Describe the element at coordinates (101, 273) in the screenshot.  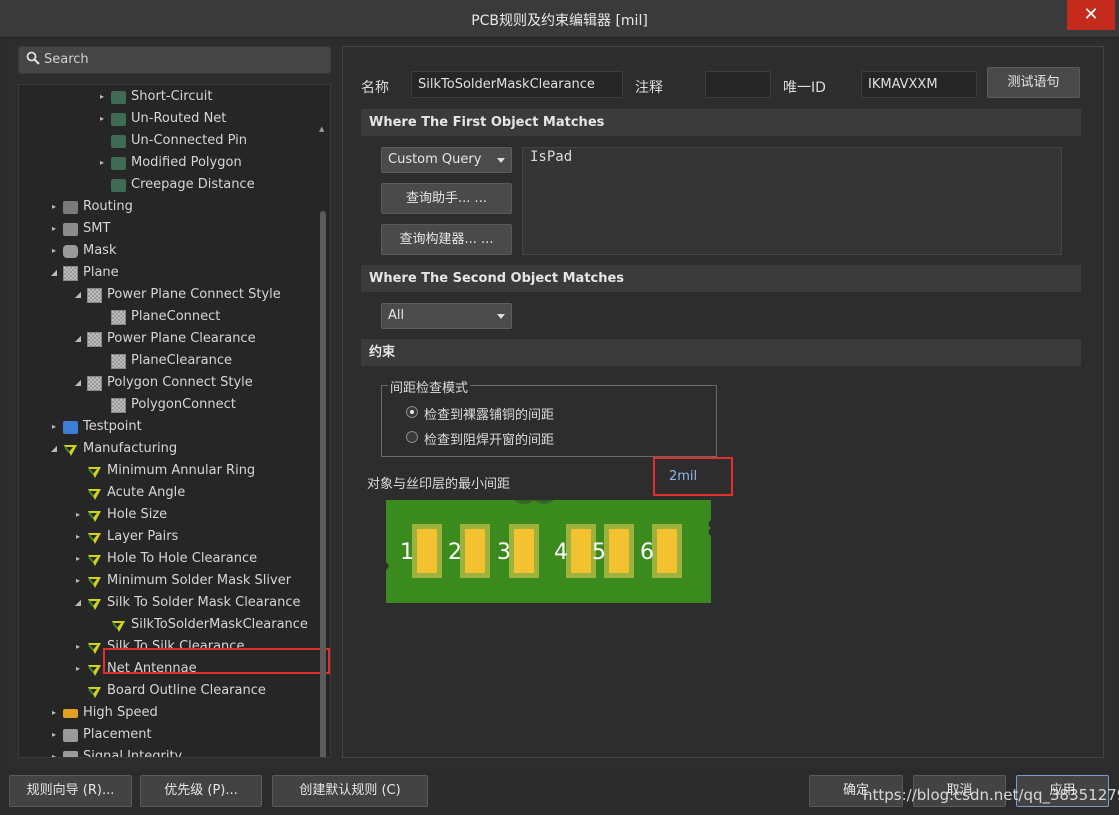
I see `tree-item-label: Plane` at that location.